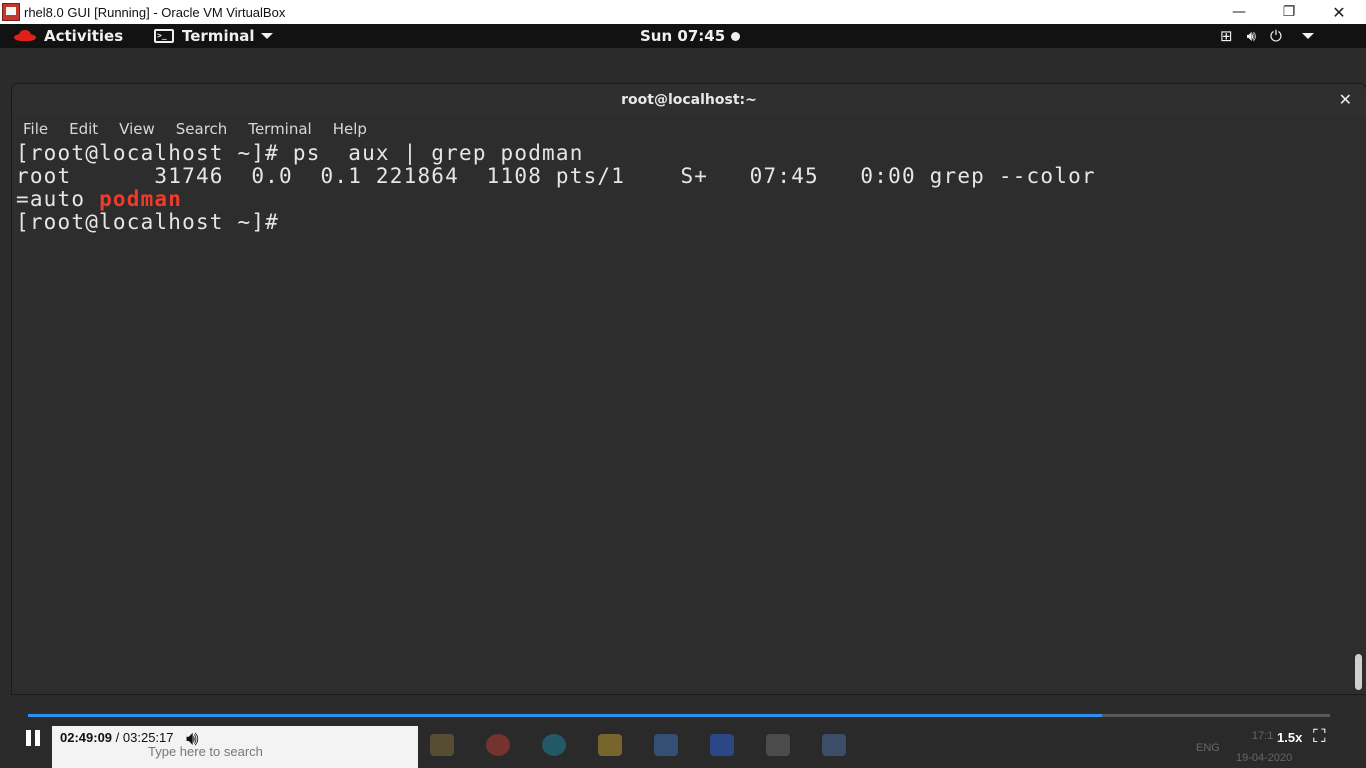 This screenshot has width=1366, height=768. I want to click on current-time: 02:49:09, so click(86, 737).